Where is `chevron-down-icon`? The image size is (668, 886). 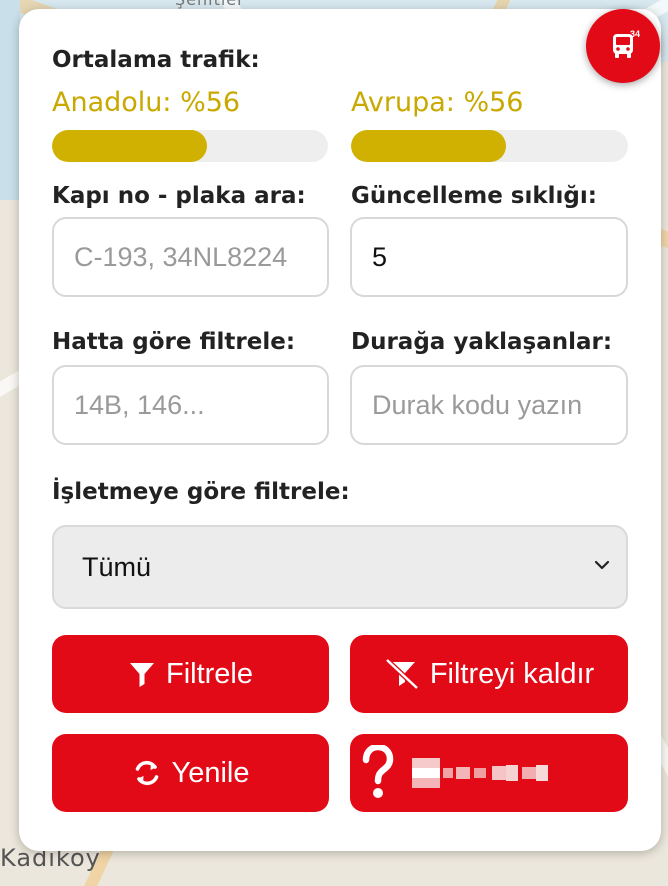
chevron-down-icon is located at coordinates (602, 565).